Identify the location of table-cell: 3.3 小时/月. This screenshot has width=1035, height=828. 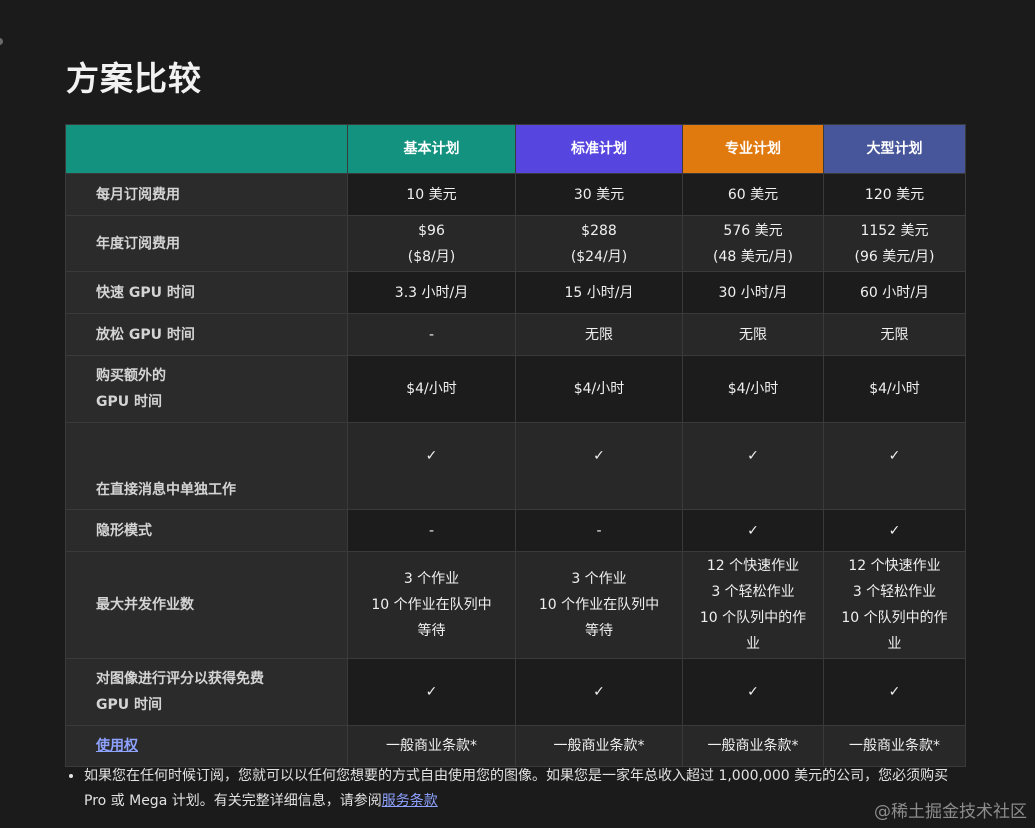
(431, 292).